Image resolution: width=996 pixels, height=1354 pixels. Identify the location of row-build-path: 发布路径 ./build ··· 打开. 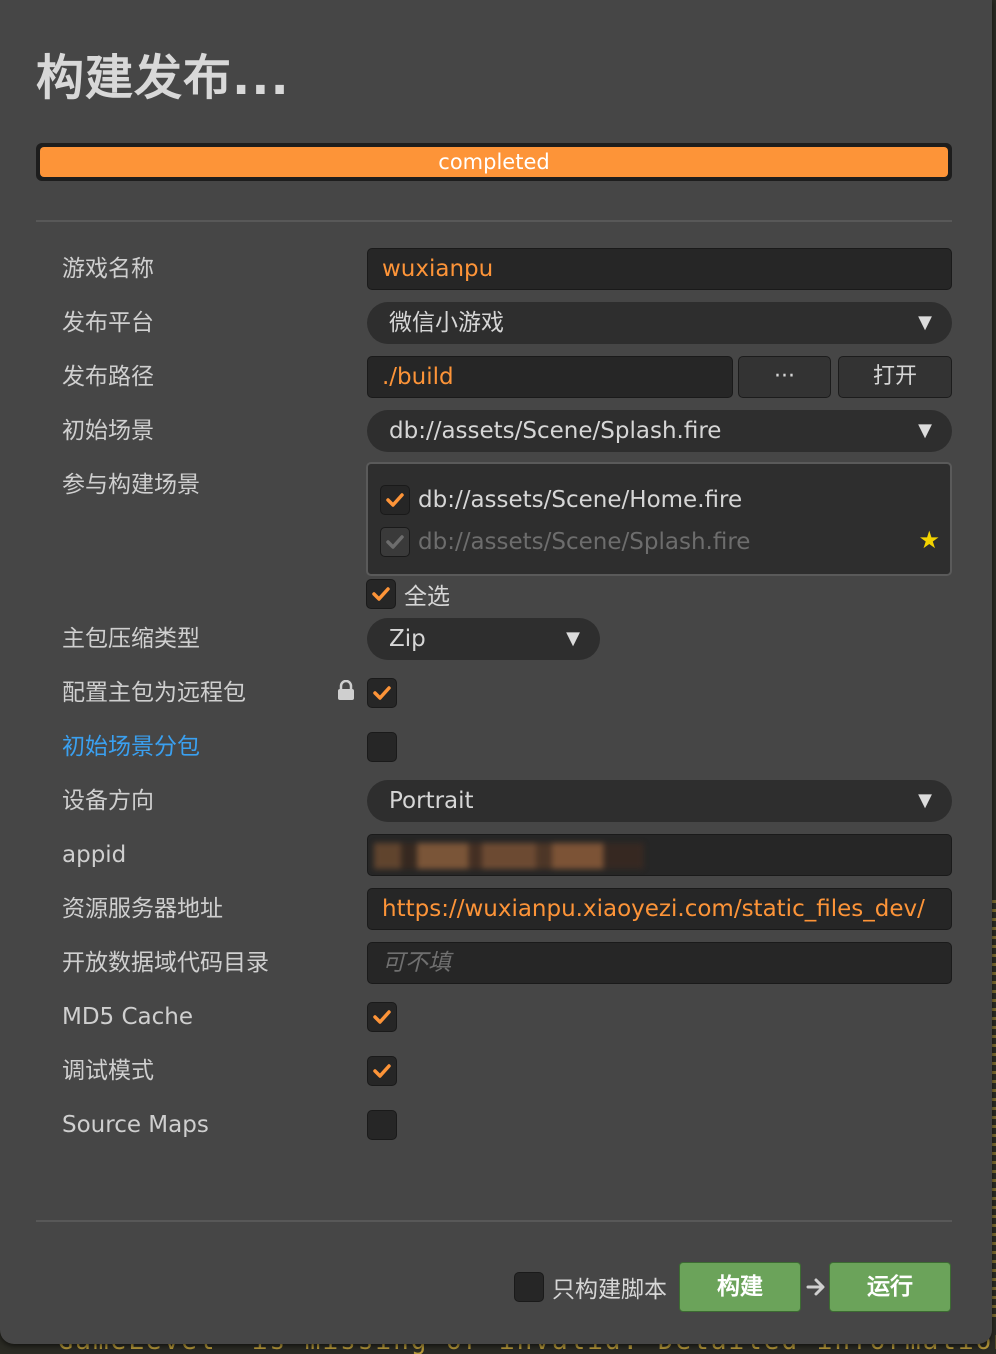
(507, 377).